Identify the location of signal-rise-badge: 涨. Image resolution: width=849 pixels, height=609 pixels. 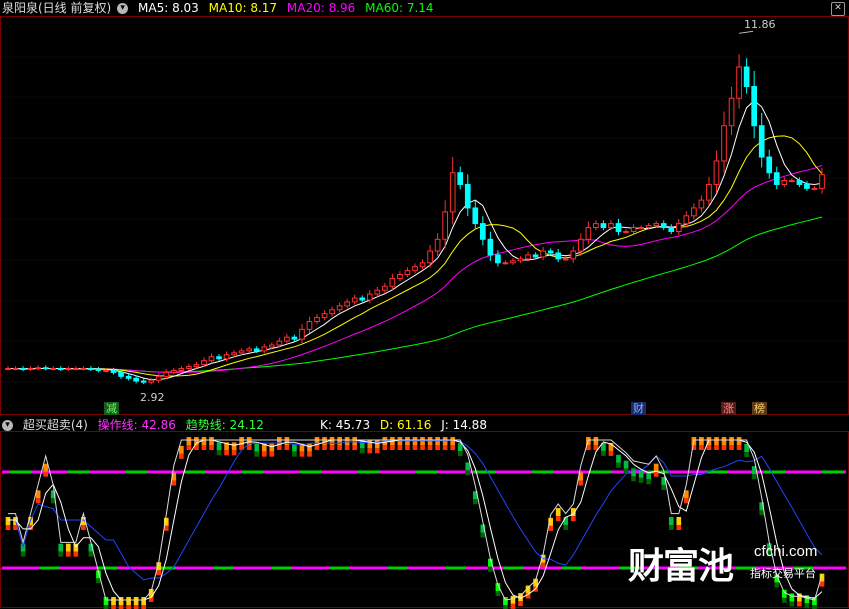
(728, 408).